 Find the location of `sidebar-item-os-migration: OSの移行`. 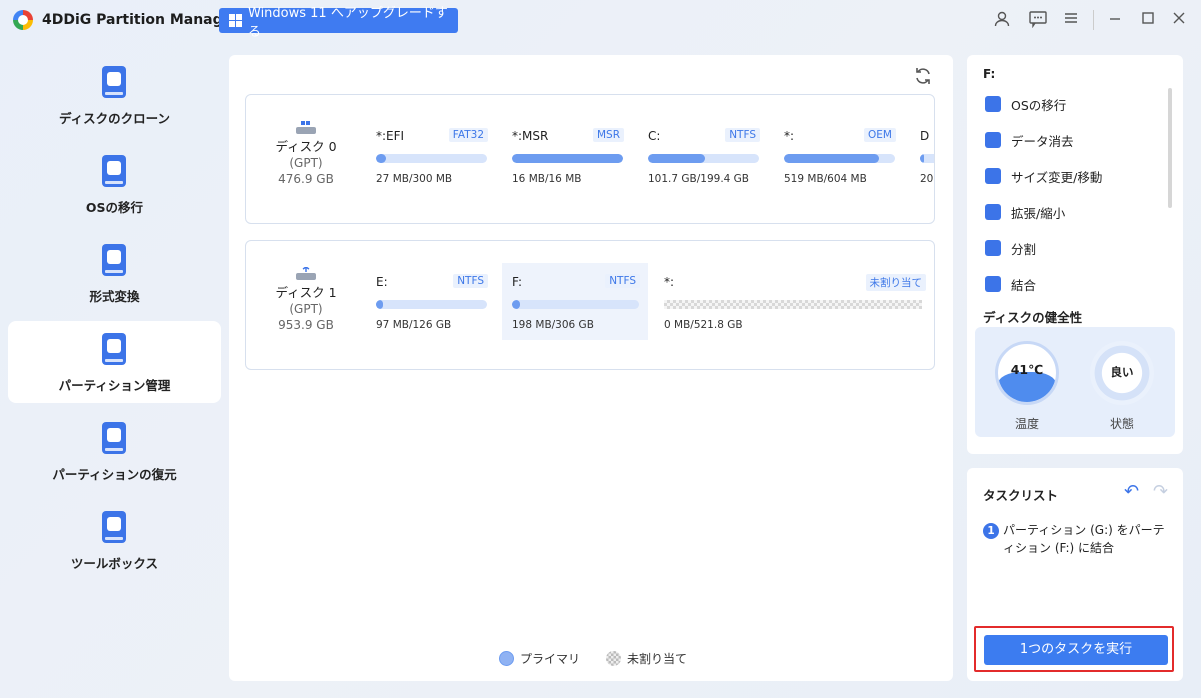

sidebar-item-os-migration: OSの移行 is located at coordinates (114, 184).